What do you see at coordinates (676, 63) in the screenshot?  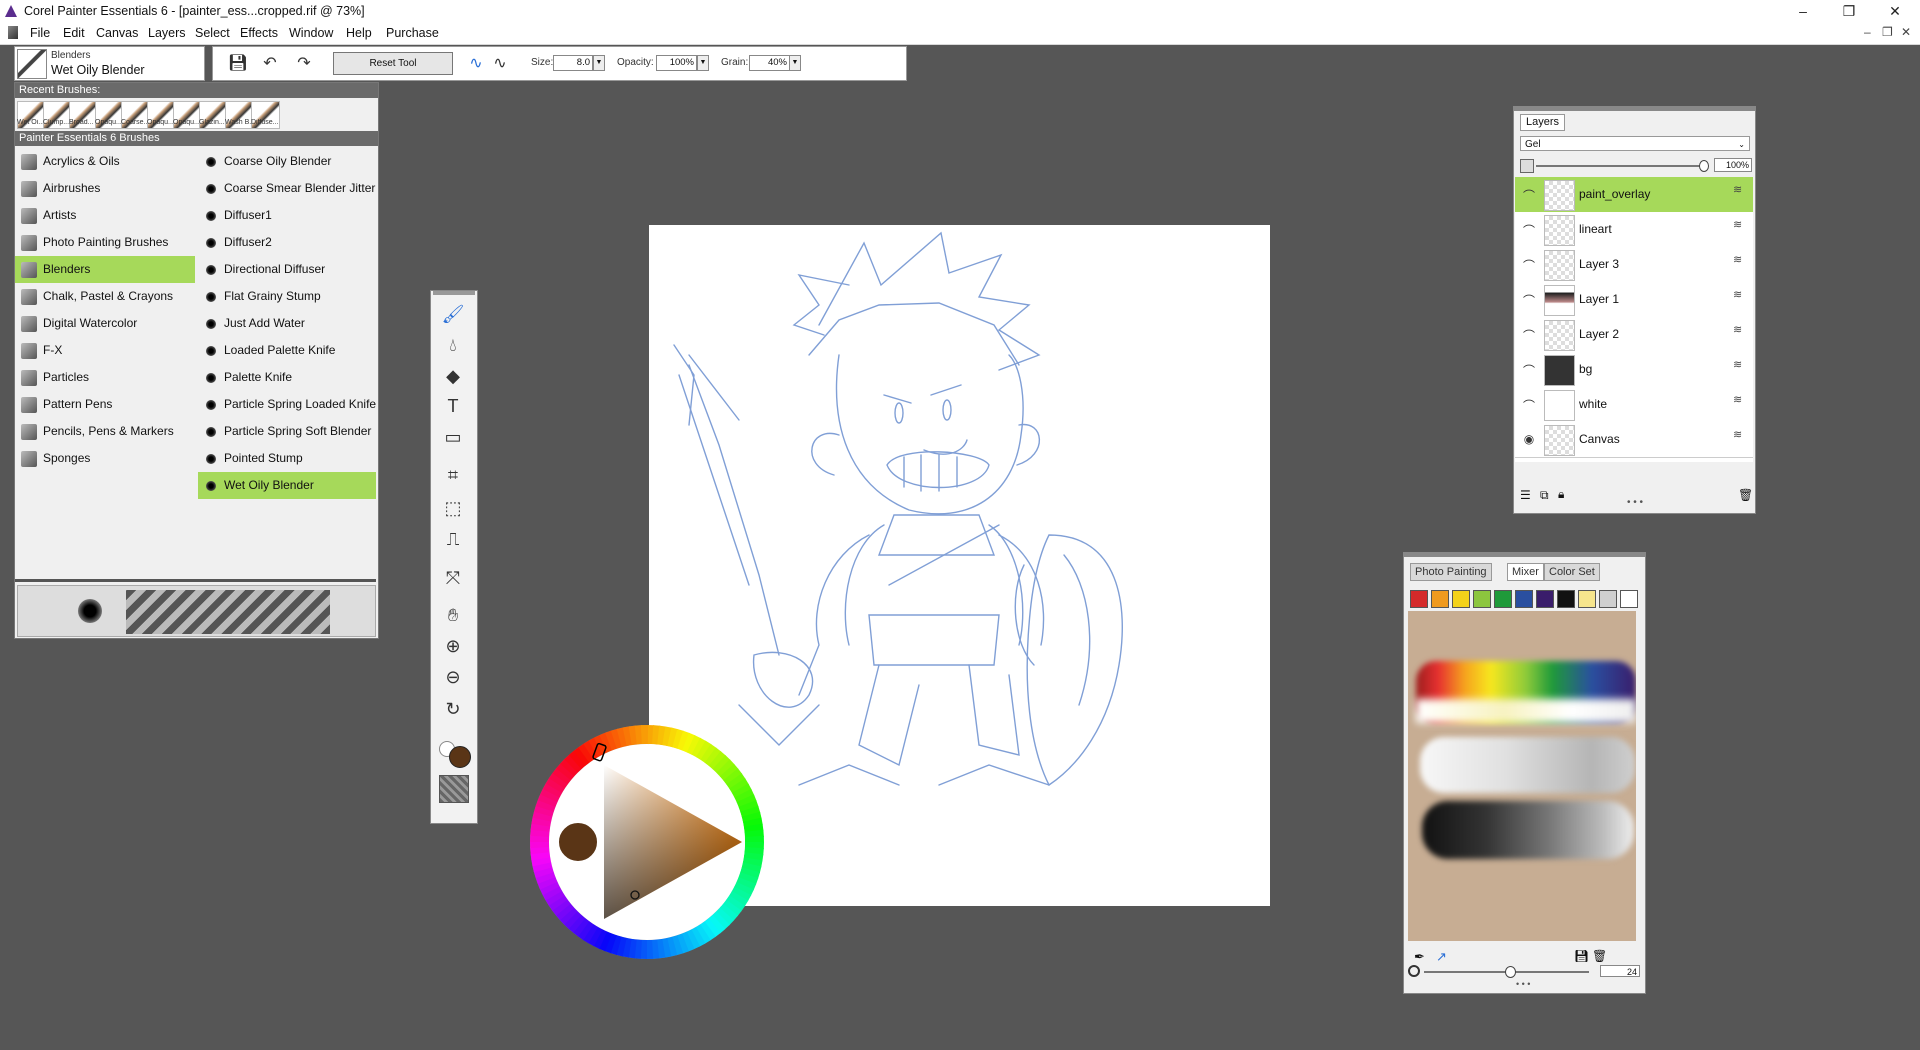 I see `opacity-field: 100%` at bounding box center [676, 63].